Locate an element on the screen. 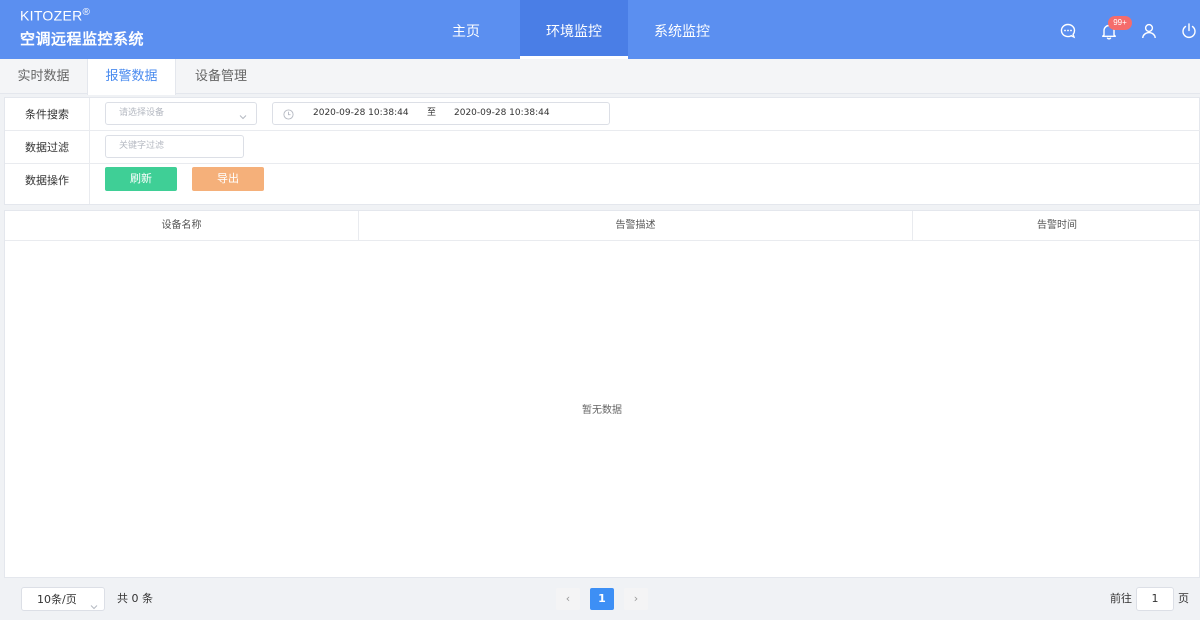 This screenshot has width=1200, height=620. total-count: 共 0 条 is located at coordinates (135, 598).